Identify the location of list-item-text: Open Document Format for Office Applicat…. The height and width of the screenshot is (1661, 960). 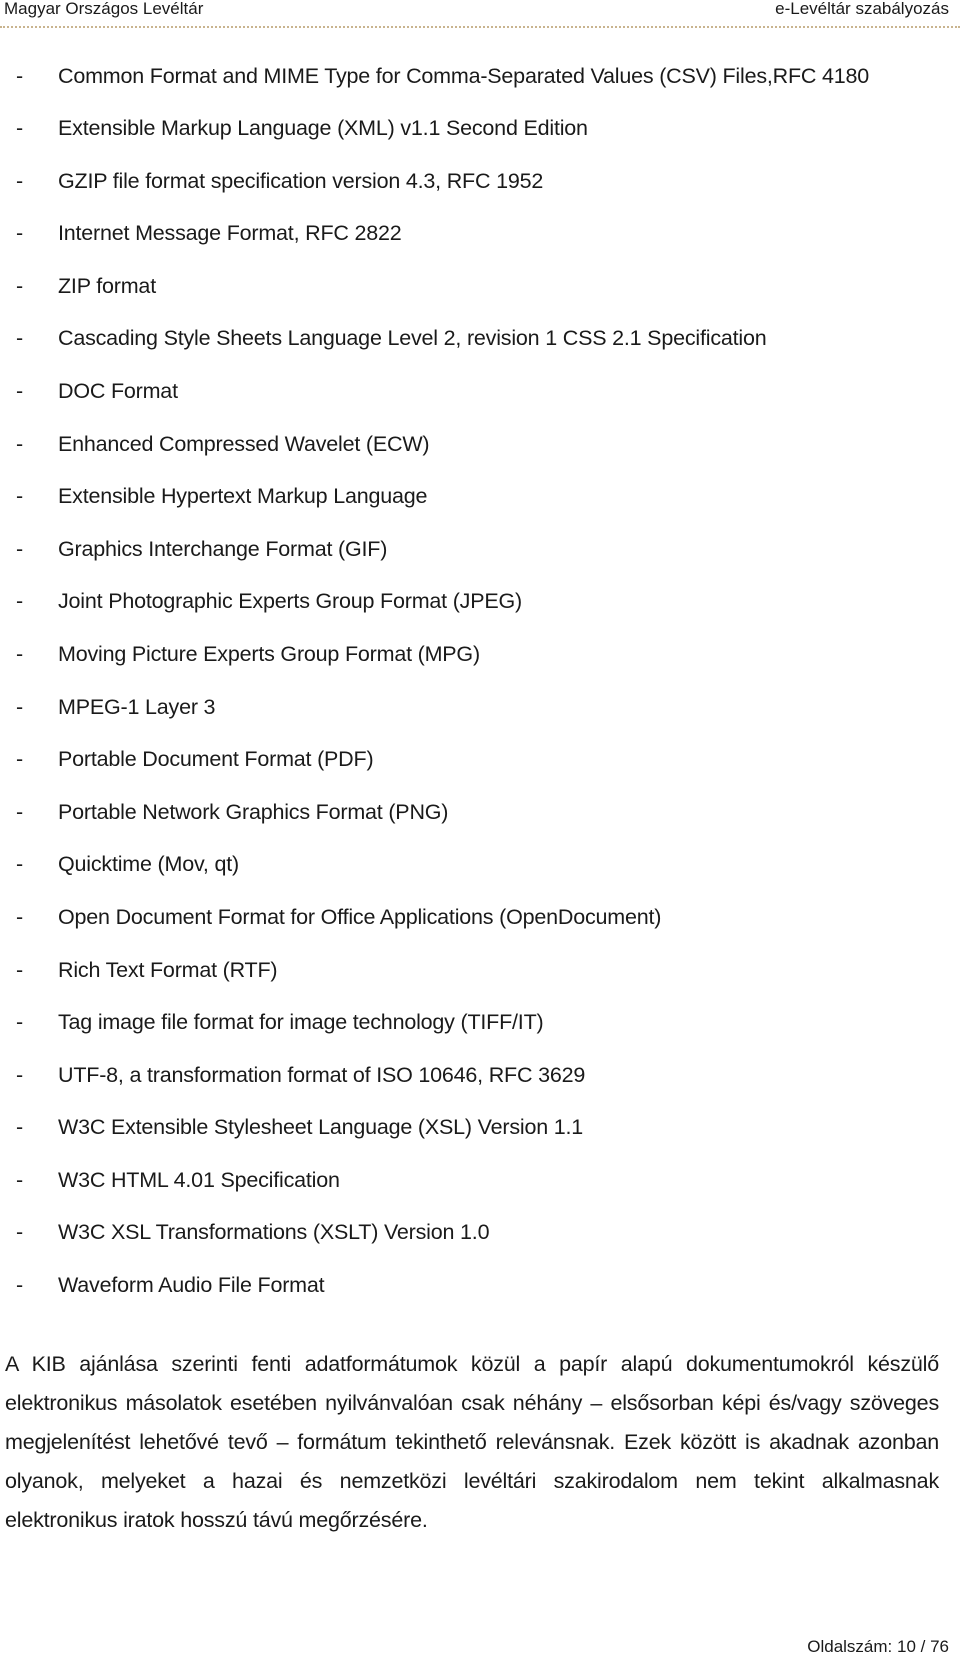
(360, 916).